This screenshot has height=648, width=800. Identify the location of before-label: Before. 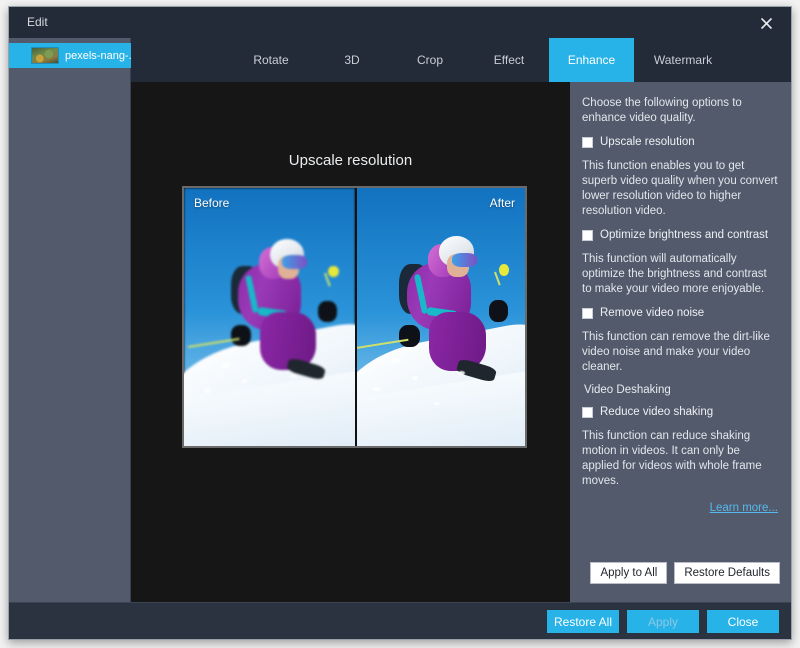
(212, 203).